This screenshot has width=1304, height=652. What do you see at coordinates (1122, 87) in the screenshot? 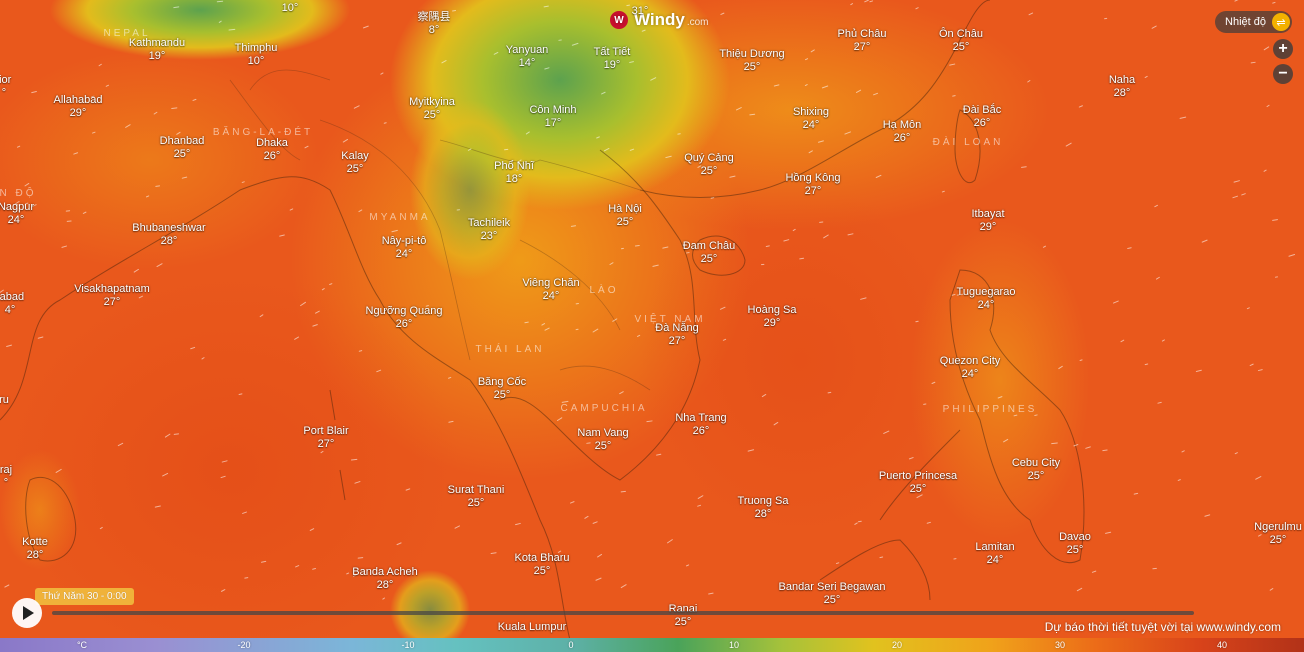
I see `city-label: Naha 28°` at bounding box center [1122, 87].